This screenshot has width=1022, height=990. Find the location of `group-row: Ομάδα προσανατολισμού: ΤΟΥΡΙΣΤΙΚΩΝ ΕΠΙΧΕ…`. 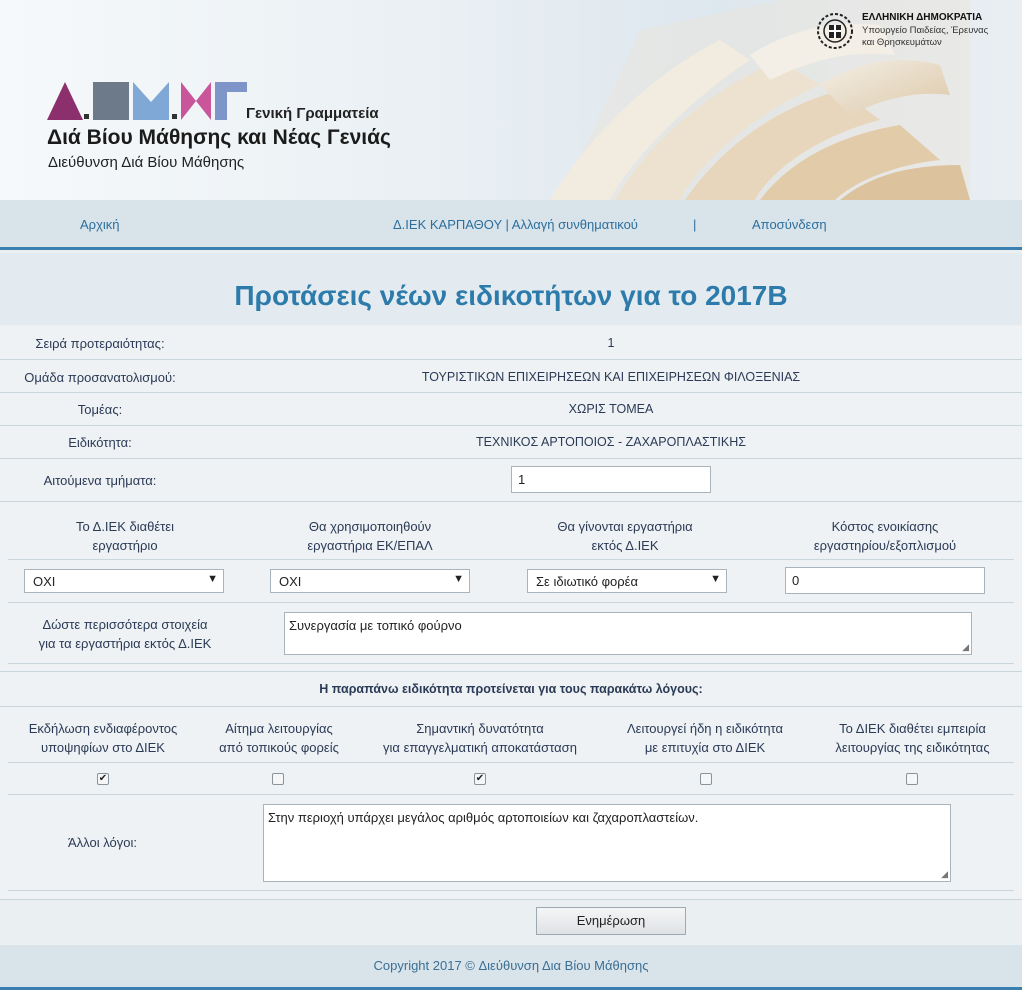

group-row: Ομάδα προσανατολισμού: ΤΟΥΡΙΣΤΙΚΩΝ ΕΠΙΧΕ… is located at coordinates (511, 376).